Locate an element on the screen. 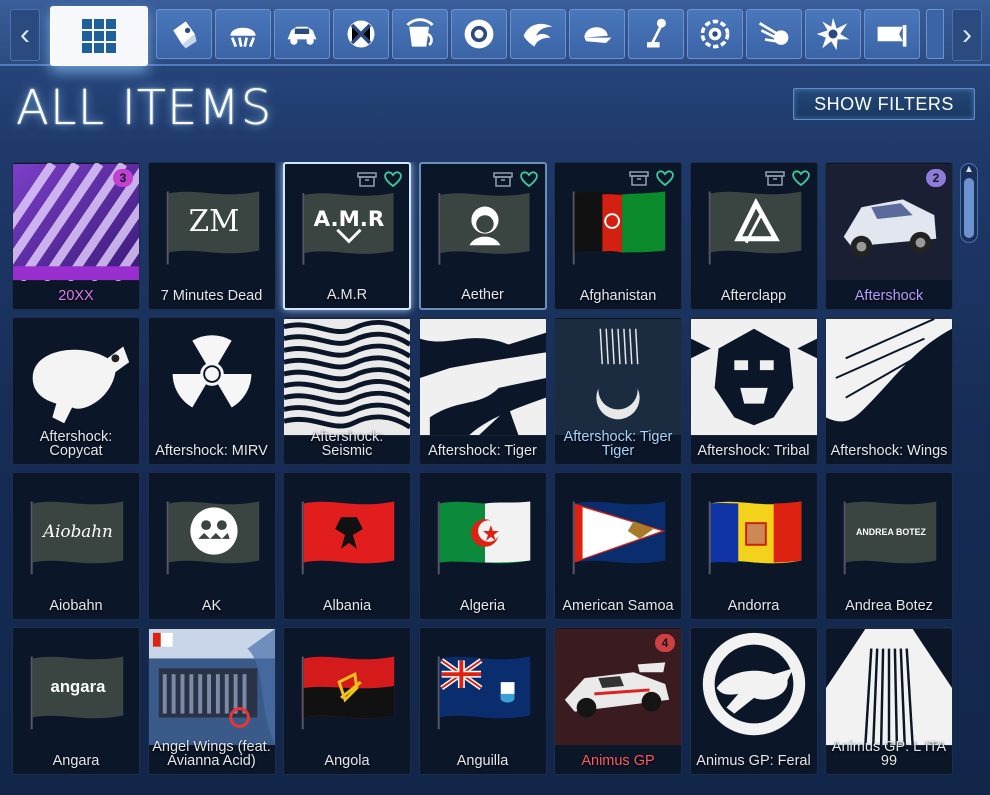 This screenshot has height=795, width=990. item-label: Animus GP is located at coordinates (618, 761).